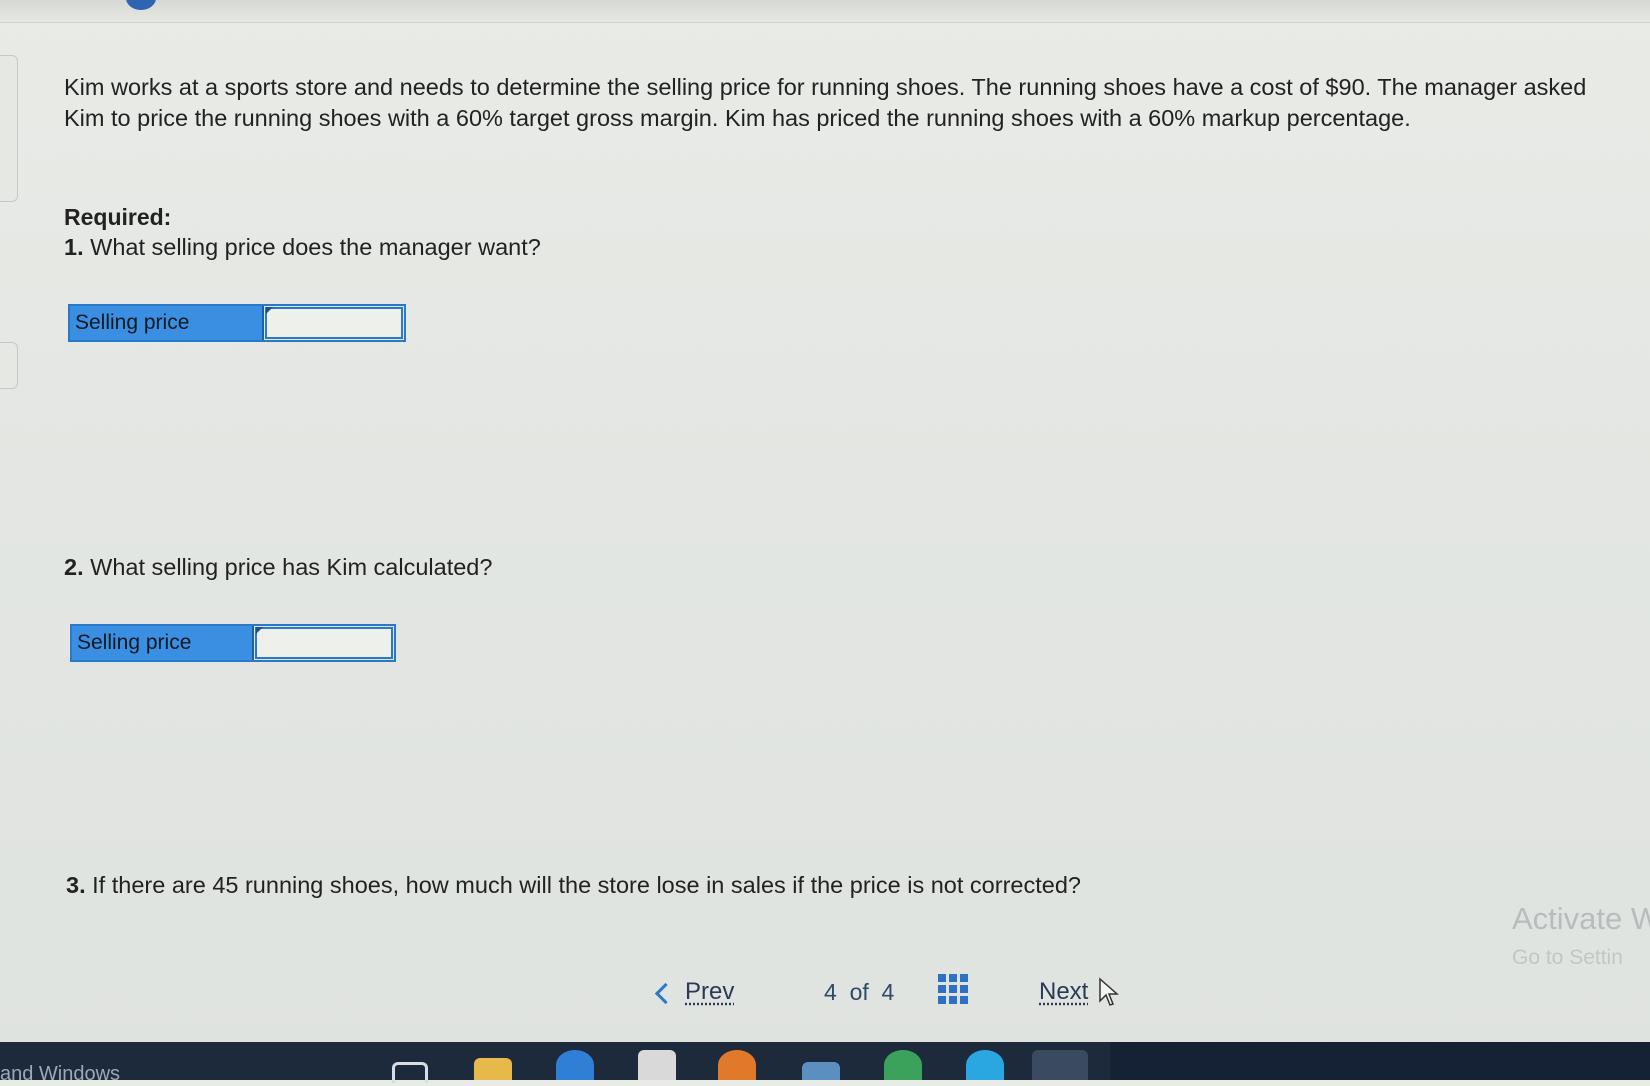  Describe the element at coordinates (665, 993) in the screenshot. I see `chevron-left-icon` at that location.